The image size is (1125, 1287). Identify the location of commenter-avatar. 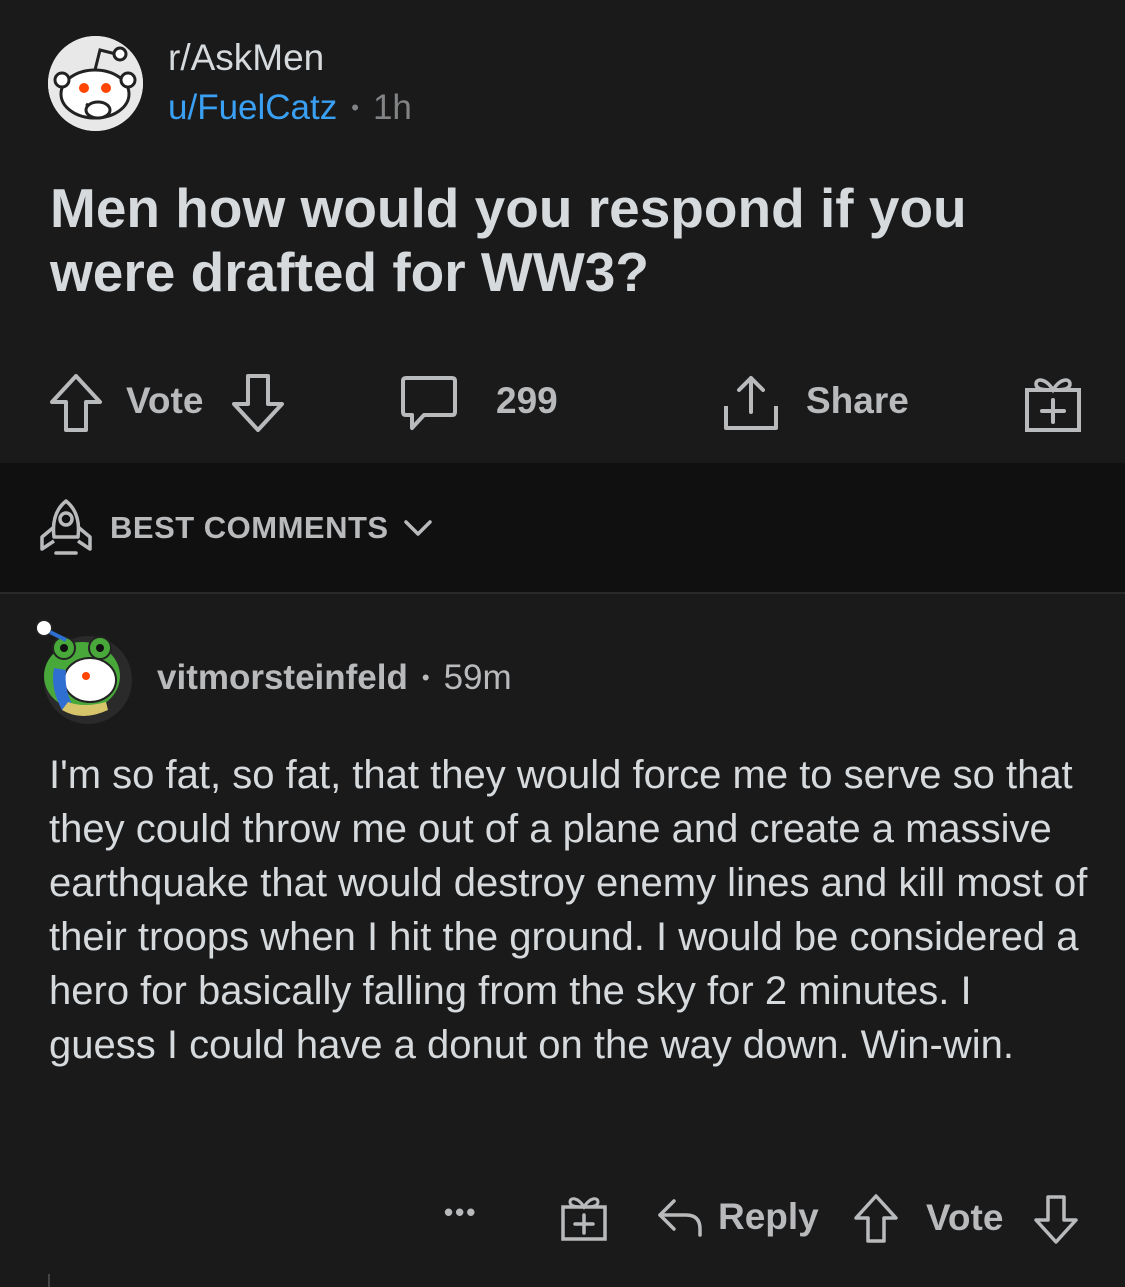
(84, 671).